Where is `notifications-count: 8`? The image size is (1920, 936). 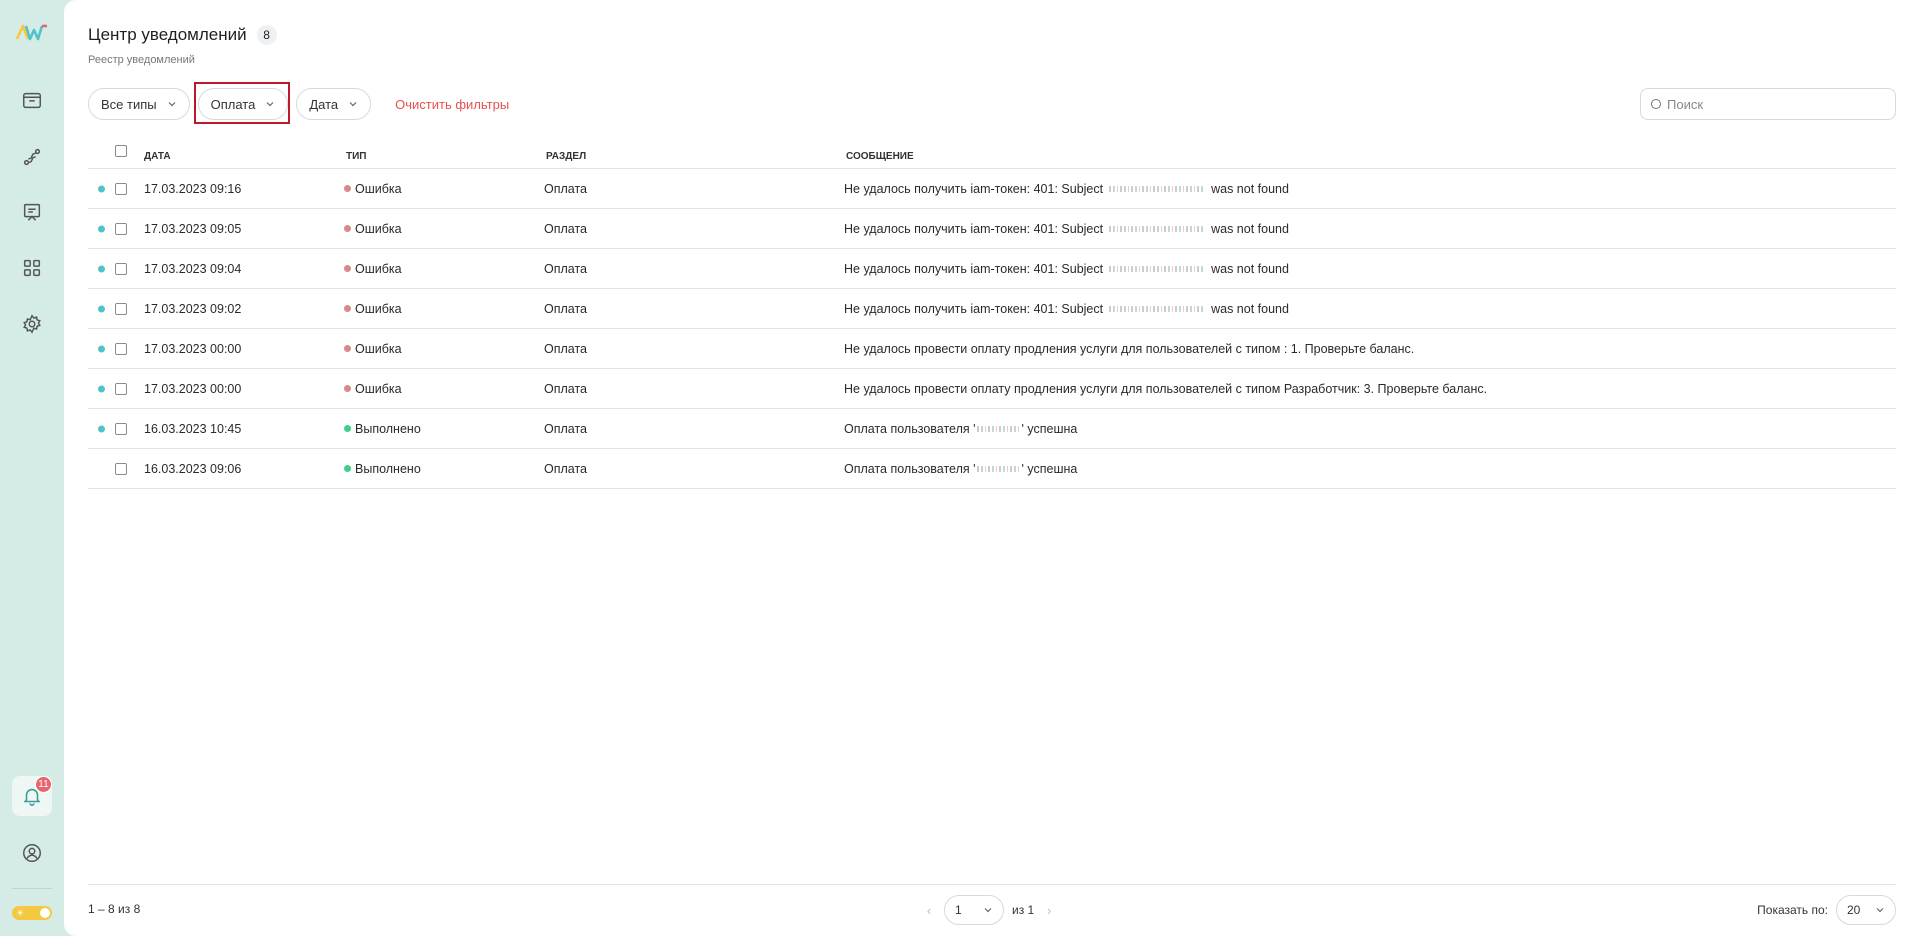 notifications-count: 8 is located at coordinates (266, 35).